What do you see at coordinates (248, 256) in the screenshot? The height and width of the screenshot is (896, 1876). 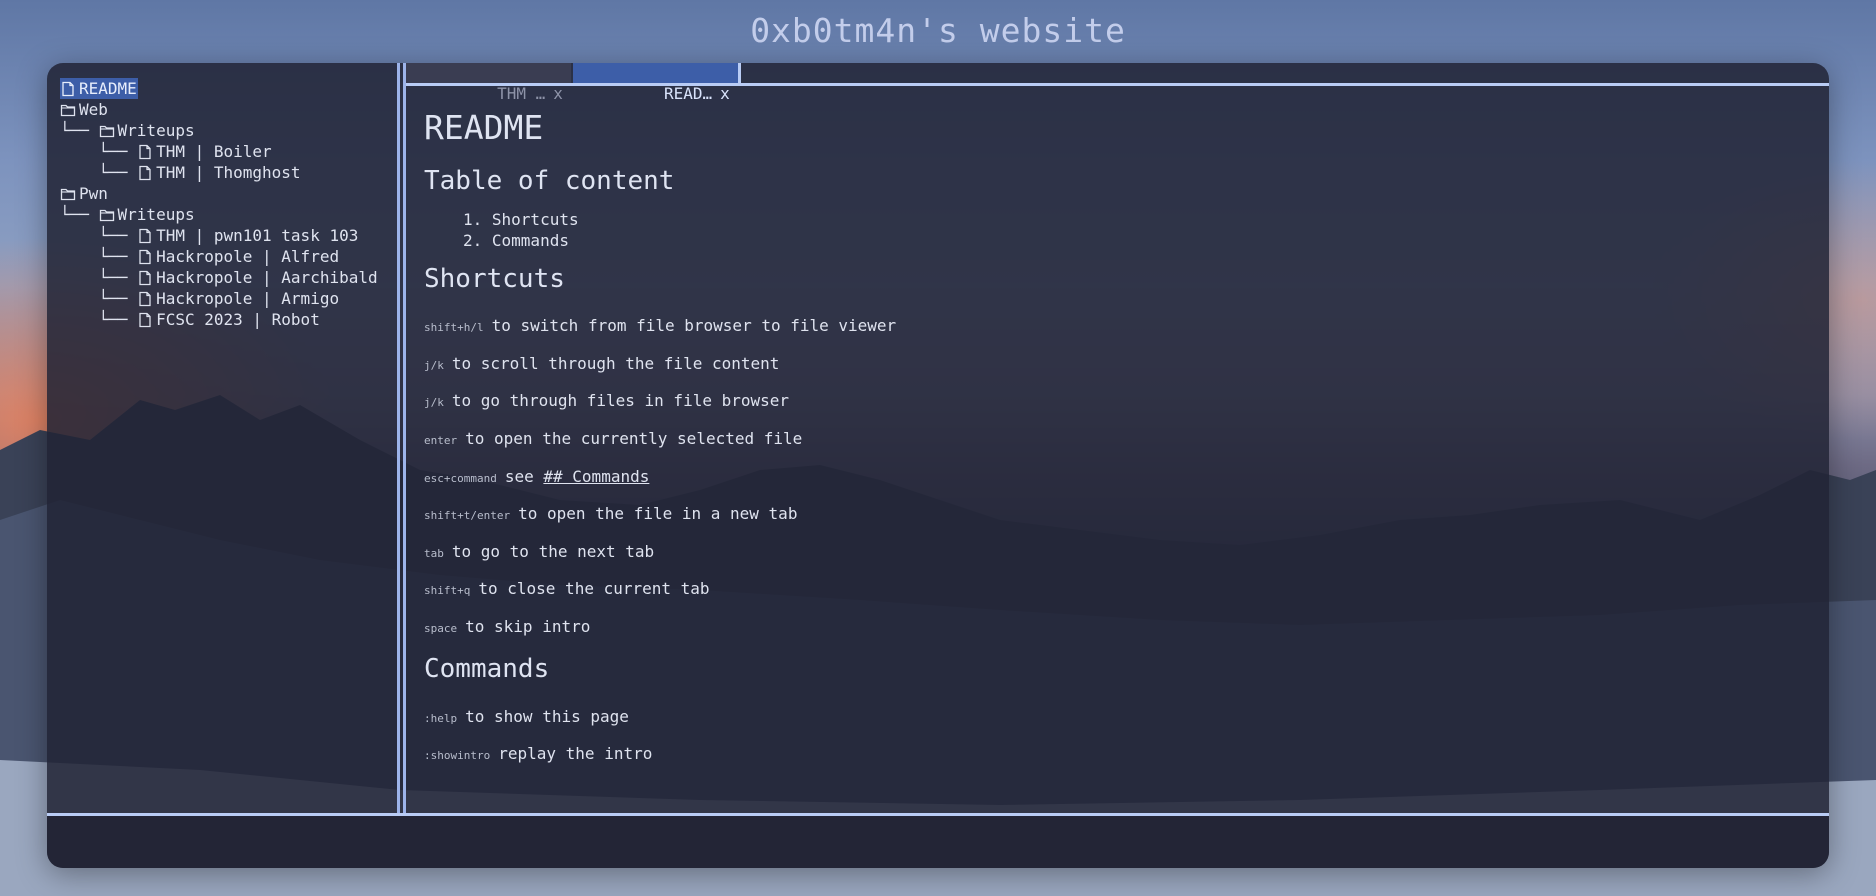 I see `tree-item-label: Hackropole | Alfred` at bounding box center [248, 256].